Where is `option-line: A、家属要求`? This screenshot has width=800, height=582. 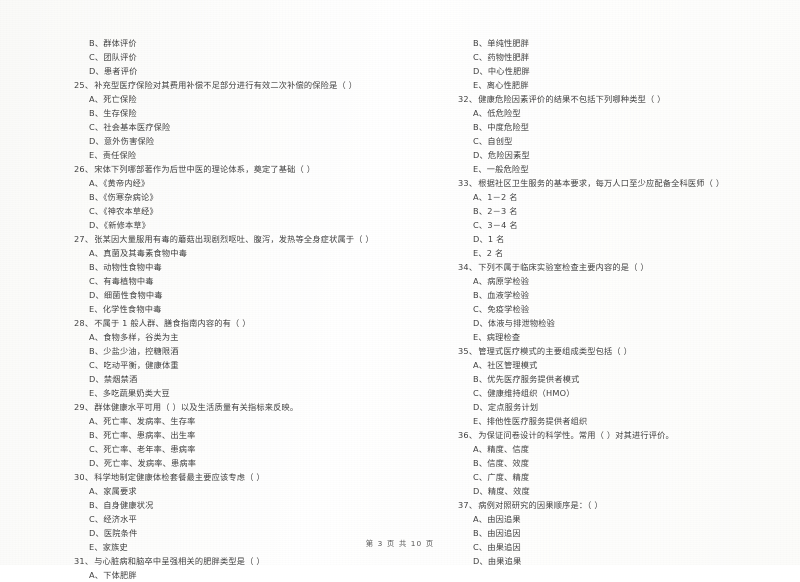 option-line: A、家属要求 is located at coordinates (234, 491).